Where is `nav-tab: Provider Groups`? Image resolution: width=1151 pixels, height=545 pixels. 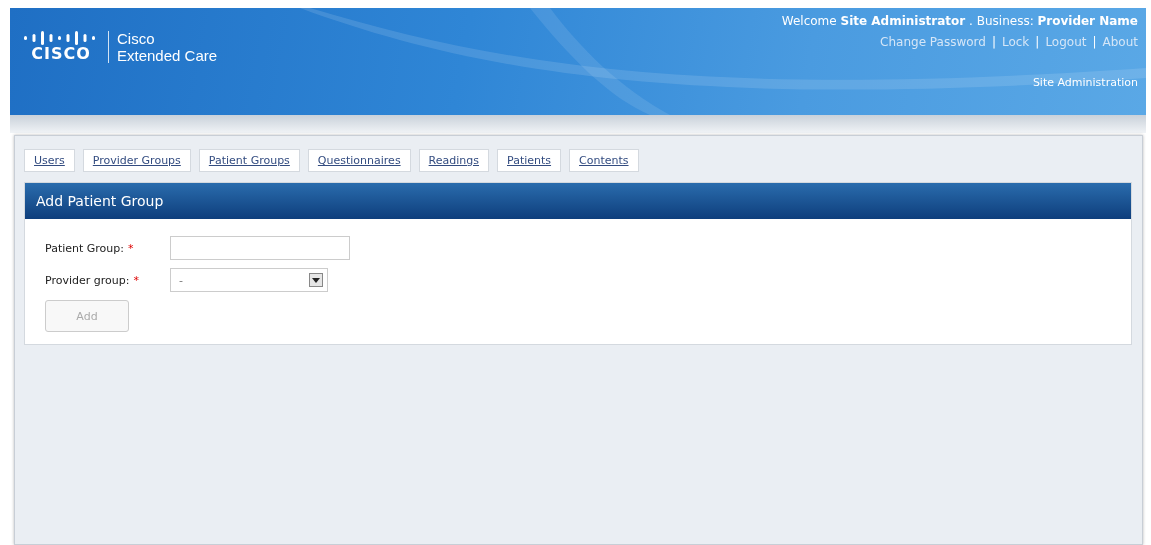 nav-tab: Provider Groups is located at coordinates (136, 160).